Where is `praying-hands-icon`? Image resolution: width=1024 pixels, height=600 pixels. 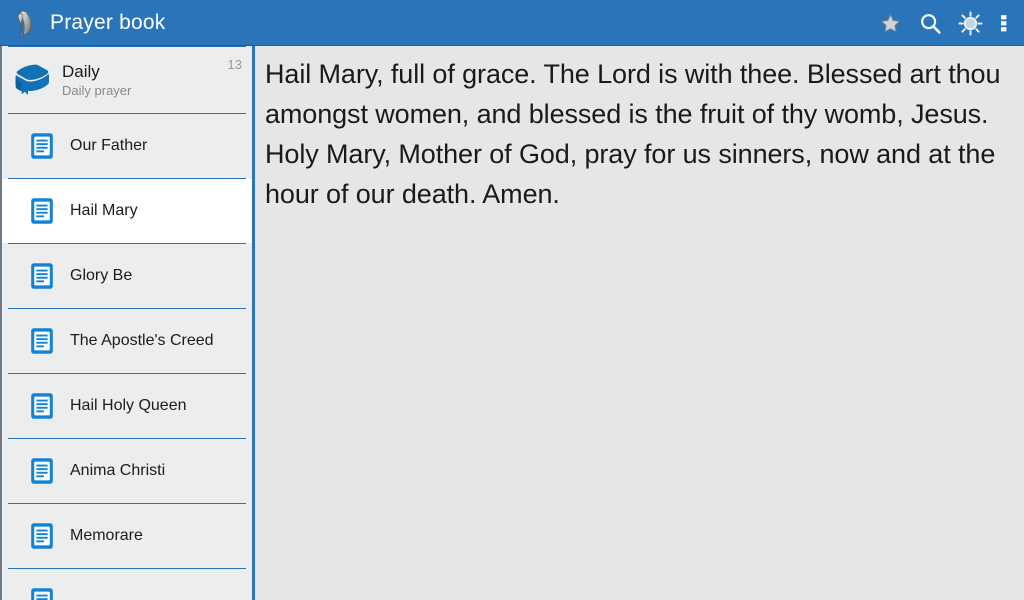 praying-hands-icon is located at coordinates (25, 23).